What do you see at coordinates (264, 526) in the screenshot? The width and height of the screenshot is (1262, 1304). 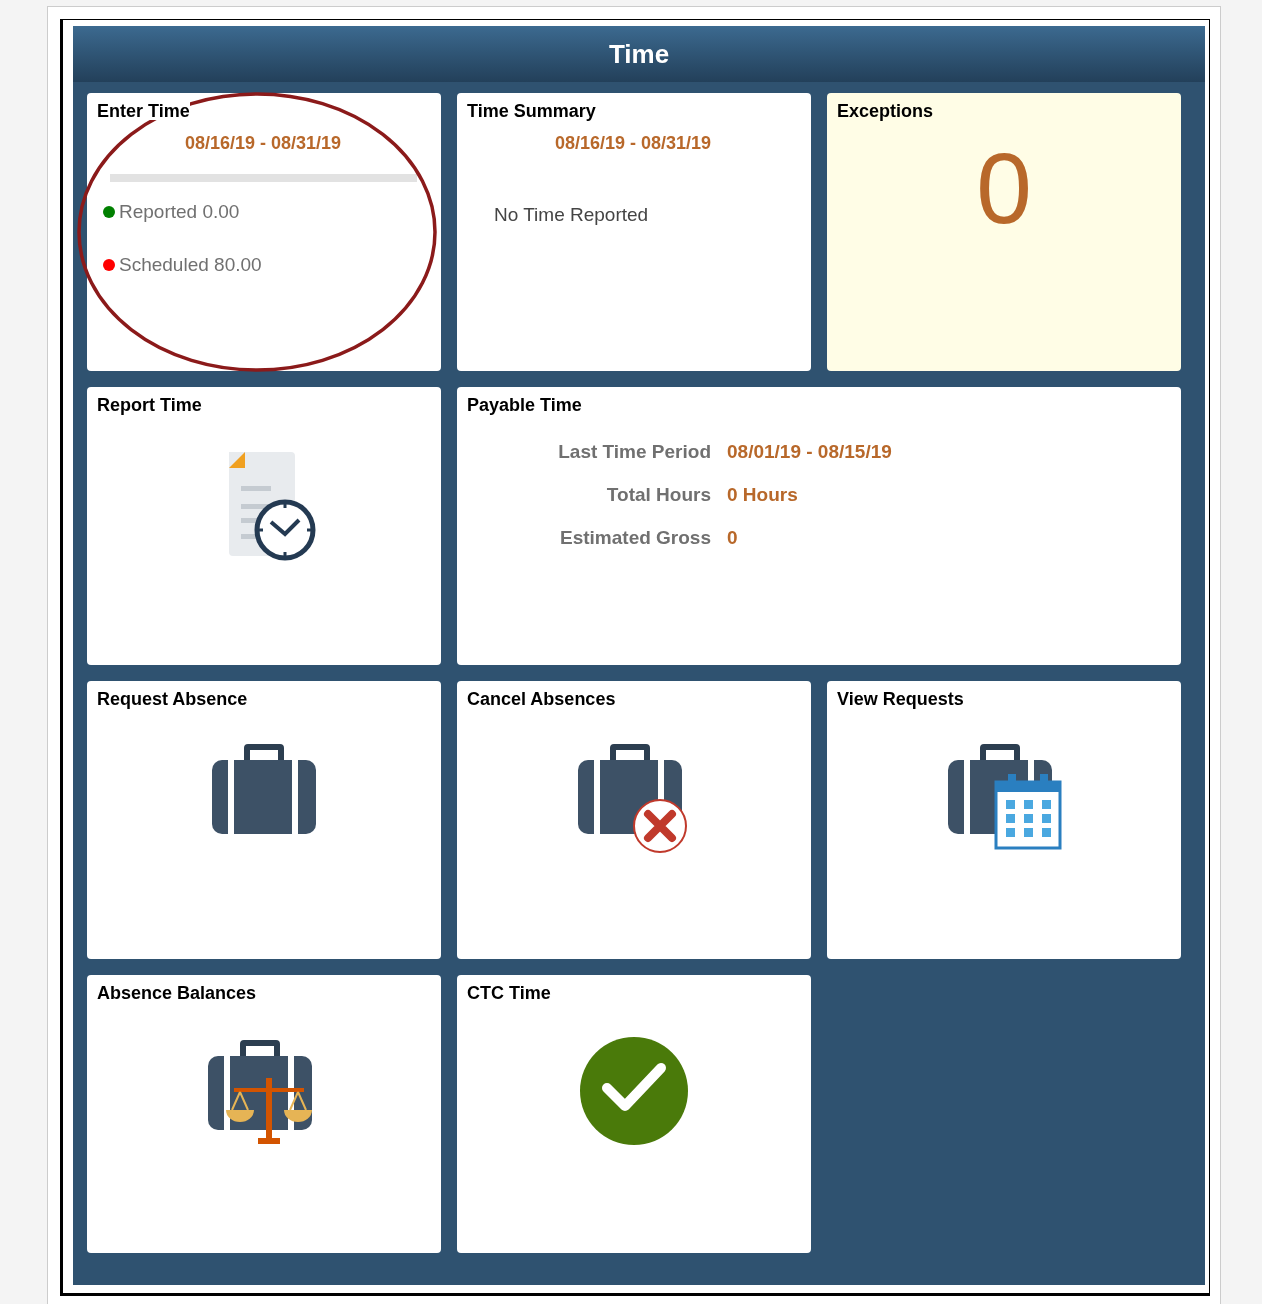 I see `app-tile: Report Time` at bounding box center [264, 526].